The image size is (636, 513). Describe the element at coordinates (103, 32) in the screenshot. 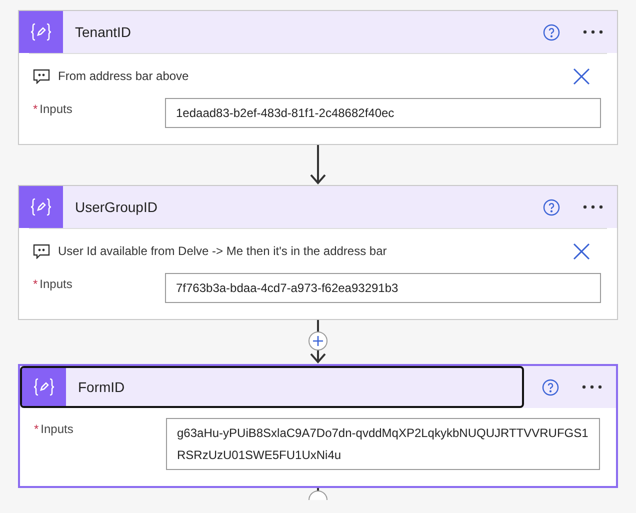

I see `card-title: TenantID` at that location.